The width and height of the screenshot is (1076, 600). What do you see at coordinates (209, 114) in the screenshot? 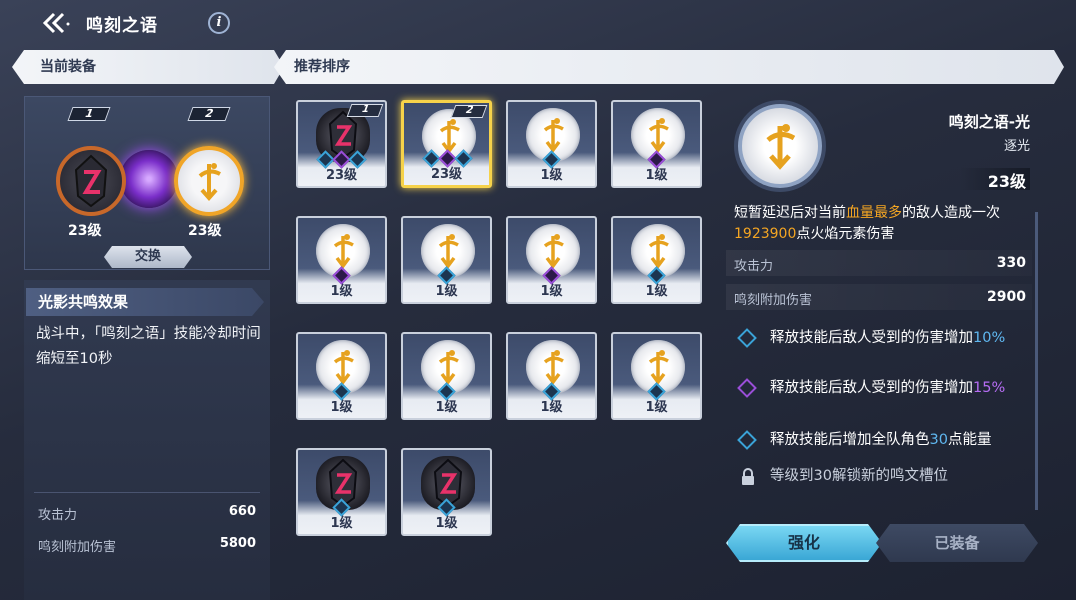
I see `slot-2-badge: 2` at bounding box center [209, 114].